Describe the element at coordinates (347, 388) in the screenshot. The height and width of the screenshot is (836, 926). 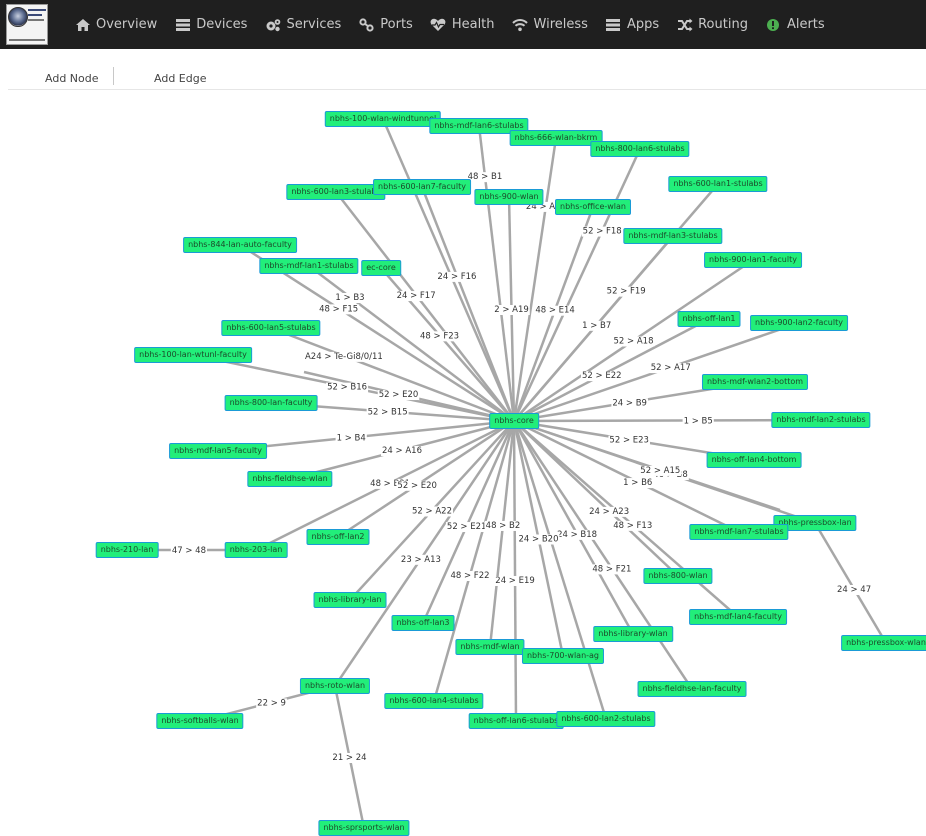
I see `edge-label: 52 > B16` at that location.